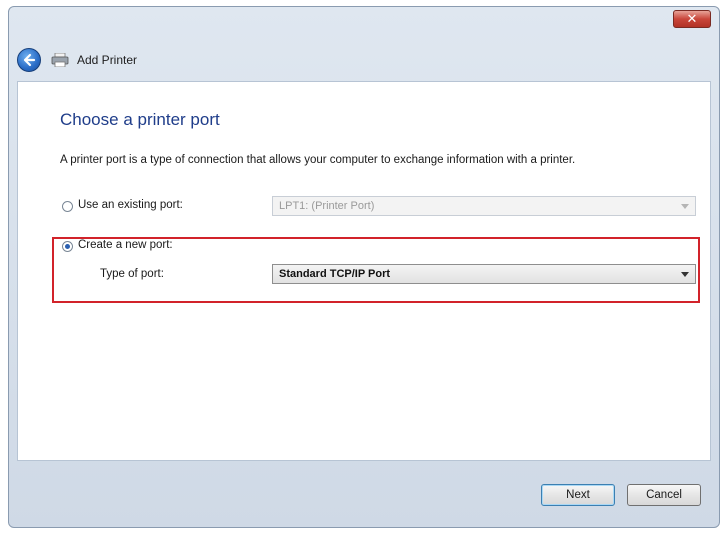  Describe the element at coordinates (130, 205) in the screenshot. I see `existing-port-label: Use an existing port:` at that location.